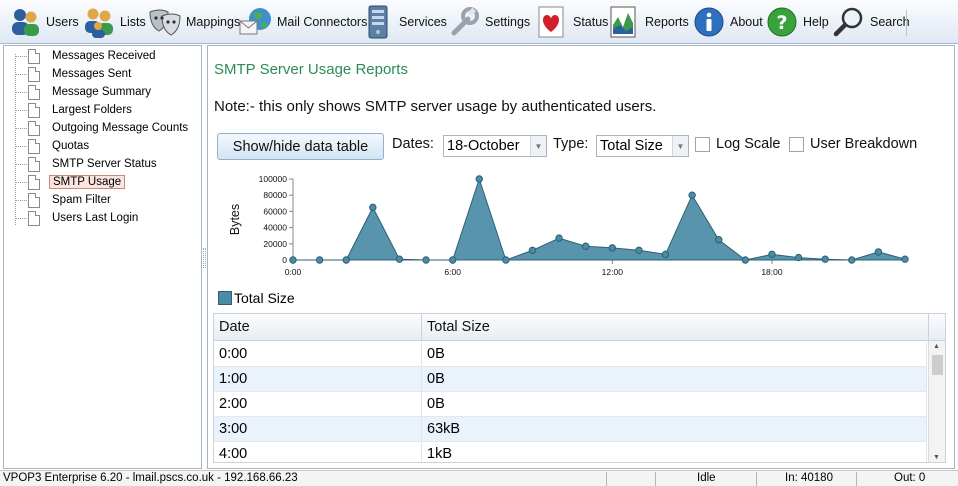 The image size is (958, 486). Describe the element at coordinates (816, 22) in the screenshot. I see `help-label: Help` at that location.